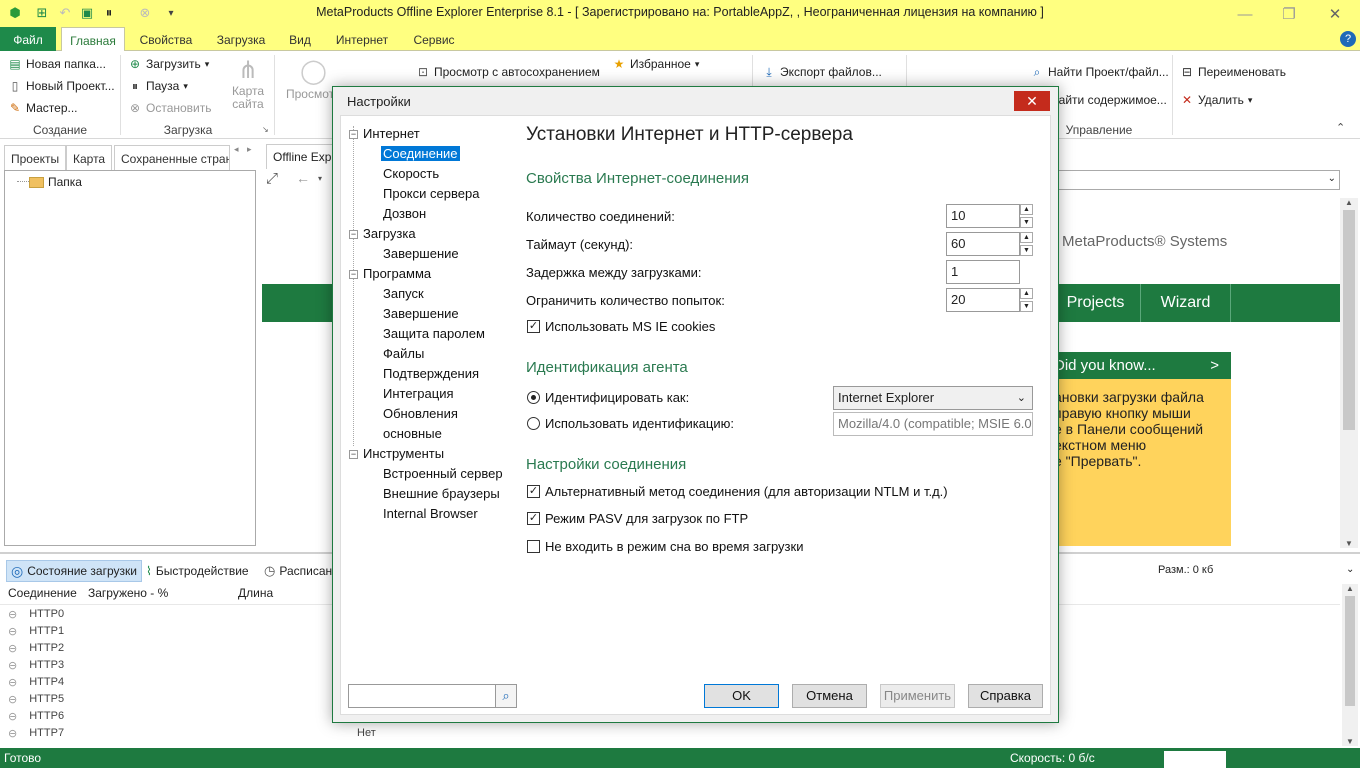  Describe the element at coordinates (533, 491) in the screenshot. I see `alt-method-checkbox: ✓` at that location.